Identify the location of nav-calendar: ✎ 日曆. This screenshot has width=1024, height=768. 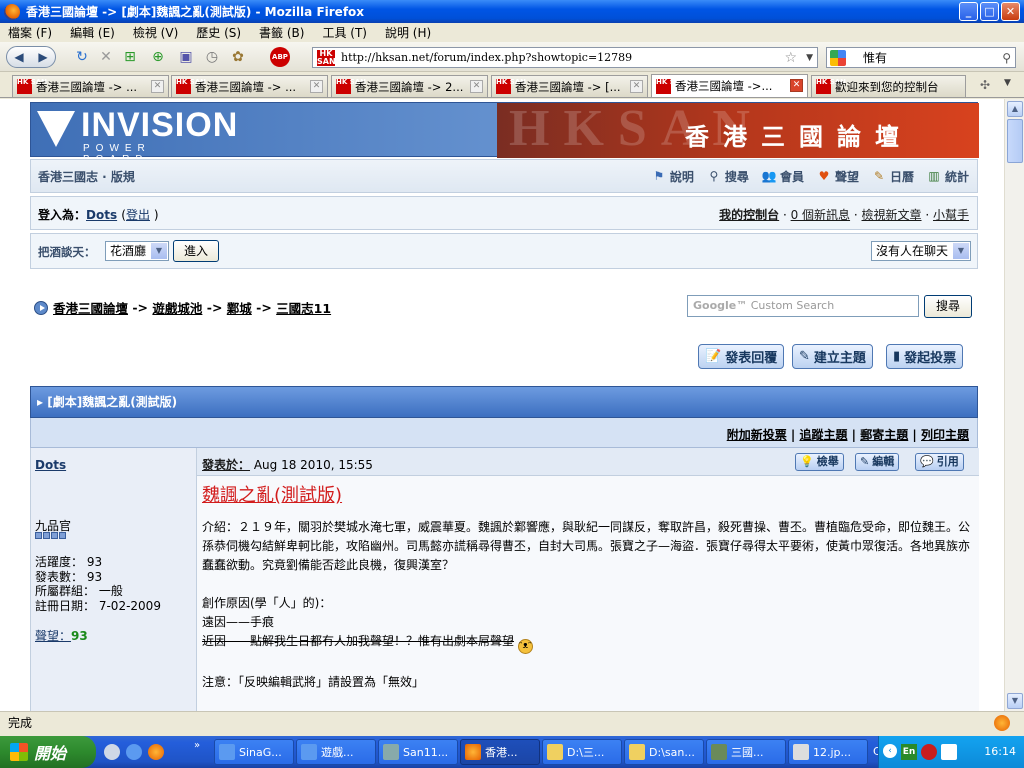
(892, 176).